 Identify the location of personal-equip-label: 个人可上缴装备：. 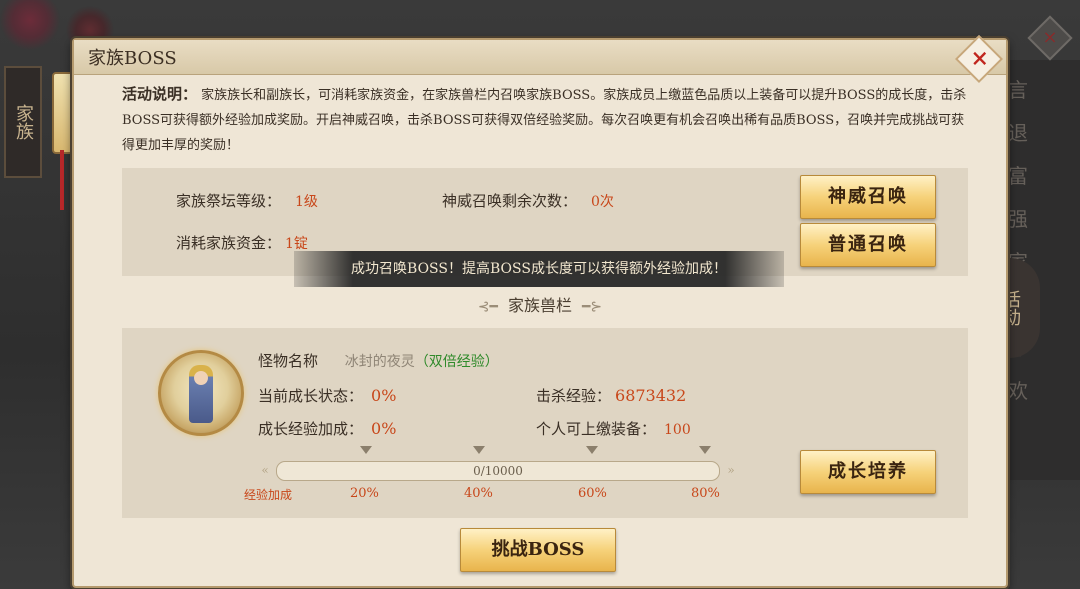
(596, 429).